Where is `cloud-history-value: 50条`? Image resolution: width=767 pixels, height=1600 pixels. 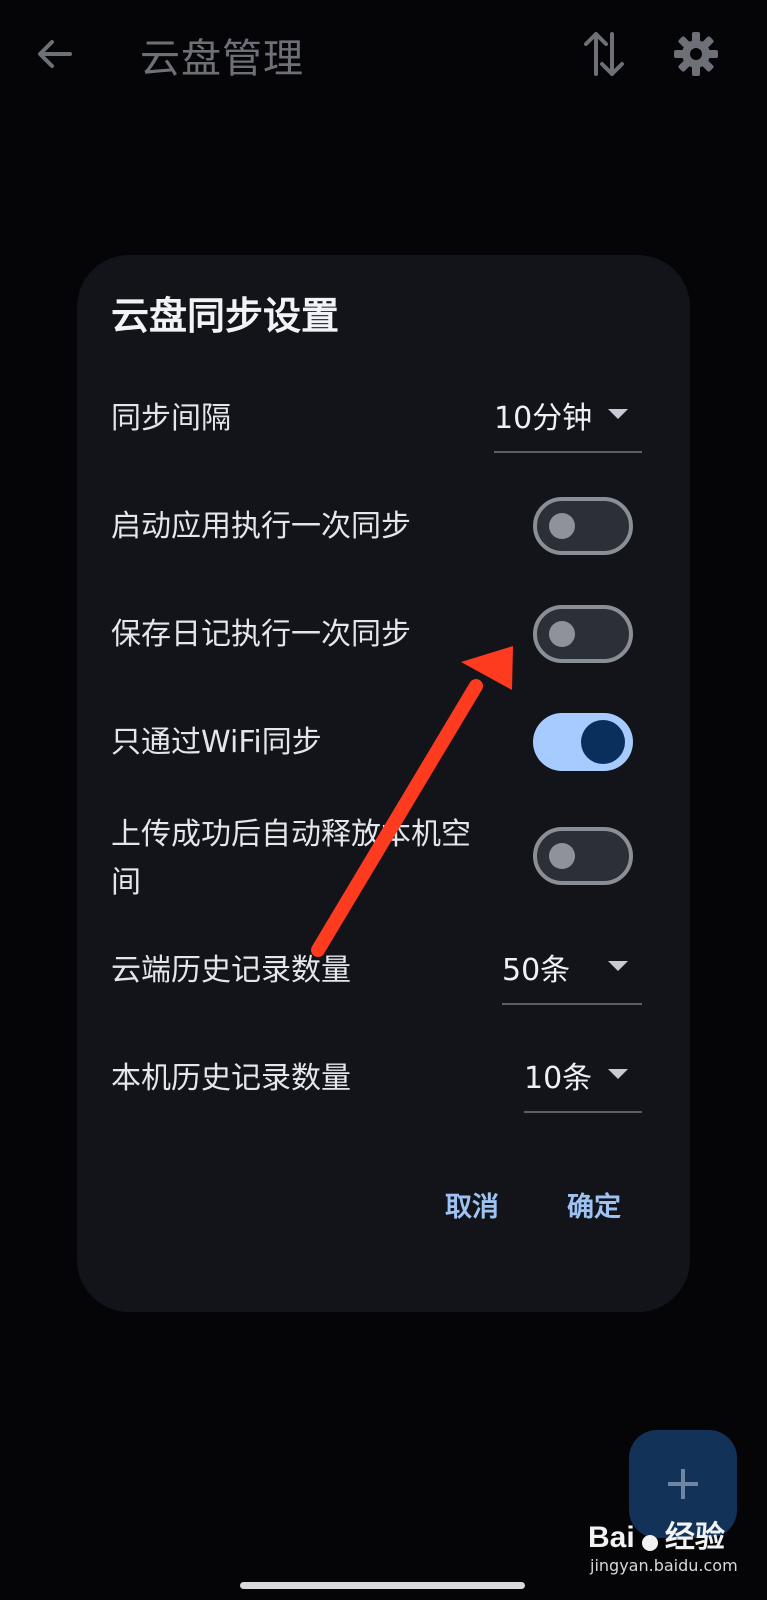 cloud-history-value: 50条 is located at coordinates (536, 970).